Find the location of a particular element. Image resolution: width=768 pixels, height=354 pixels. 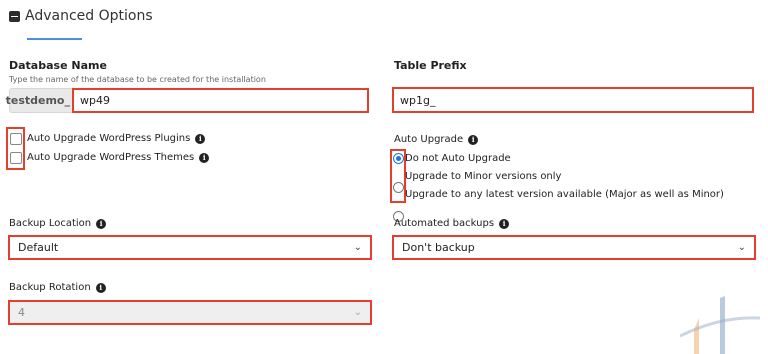

radio-do-not-upgrade-label: Do not Auto Upgrade is located at coordinates (458, 158).